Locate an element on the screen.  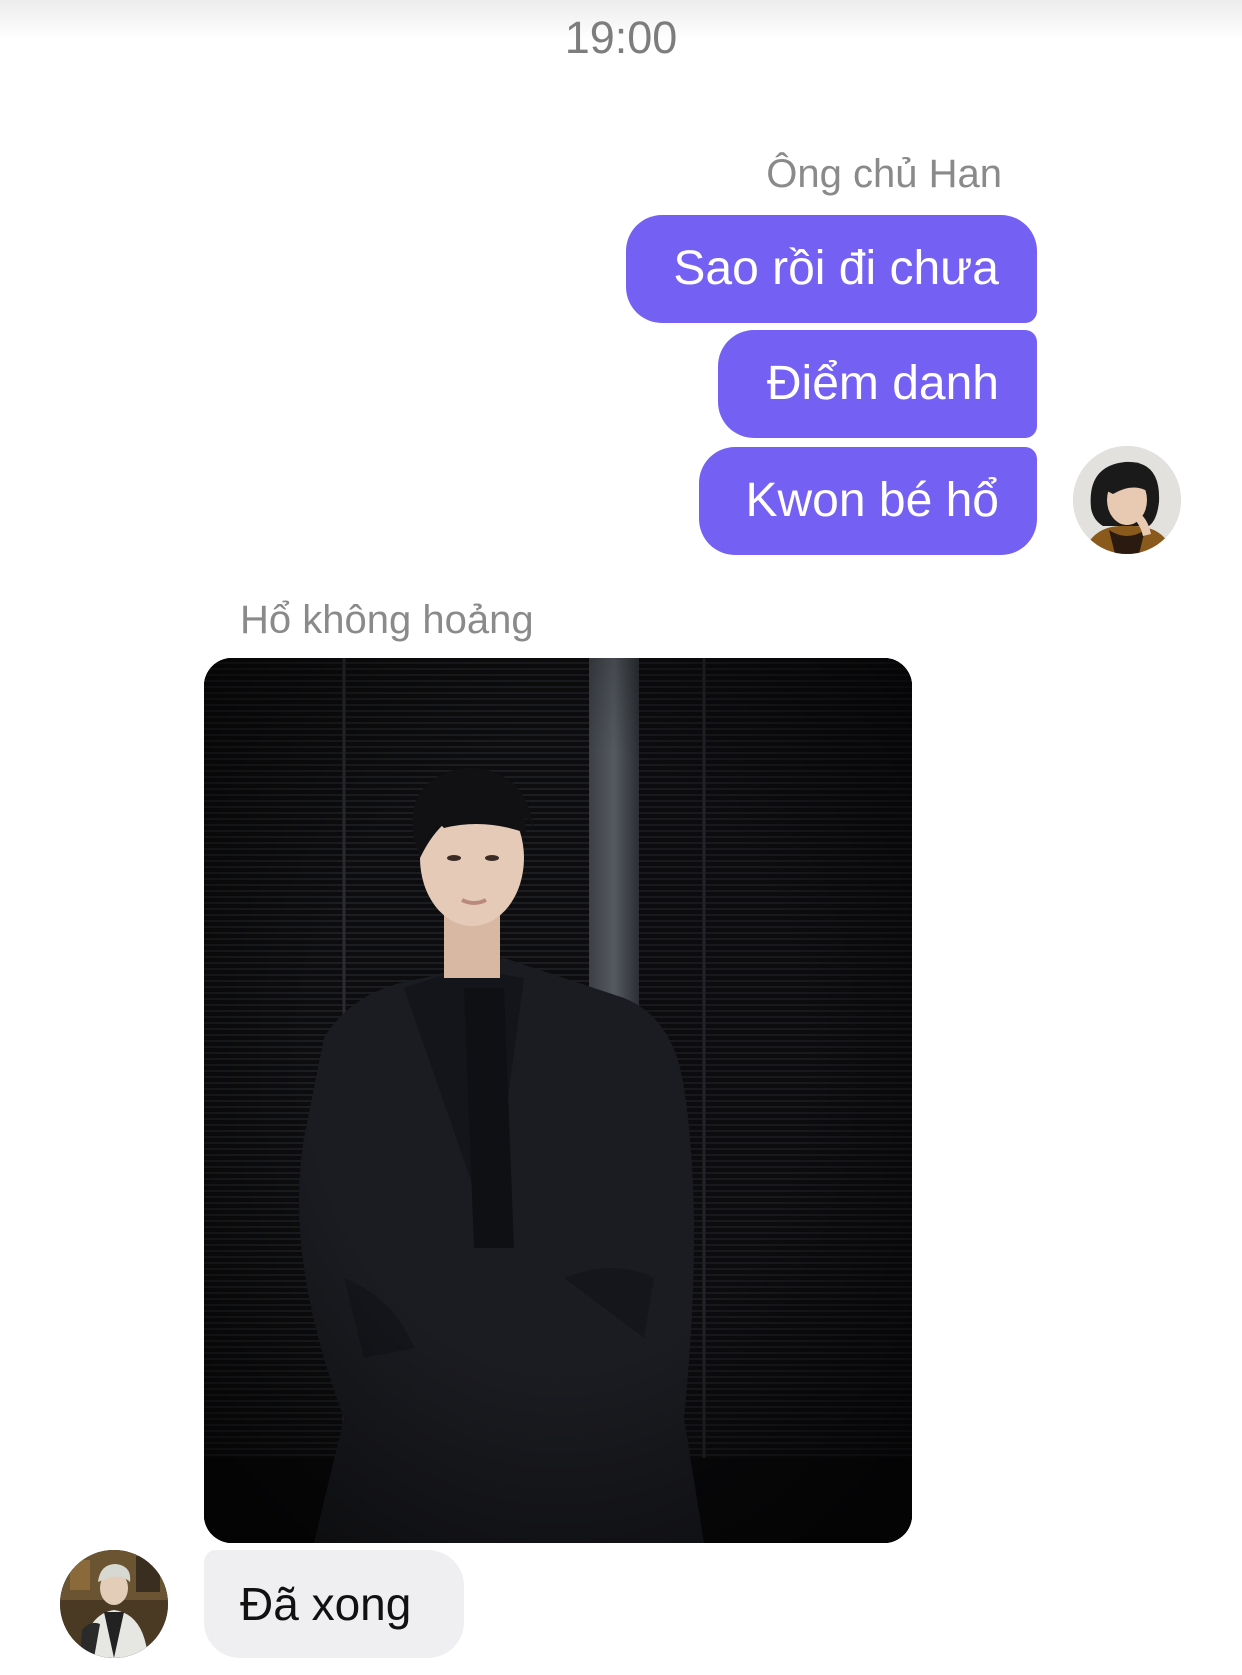
outgoing-message-bubble: Điểm danh is located at coordinates (877, 384).